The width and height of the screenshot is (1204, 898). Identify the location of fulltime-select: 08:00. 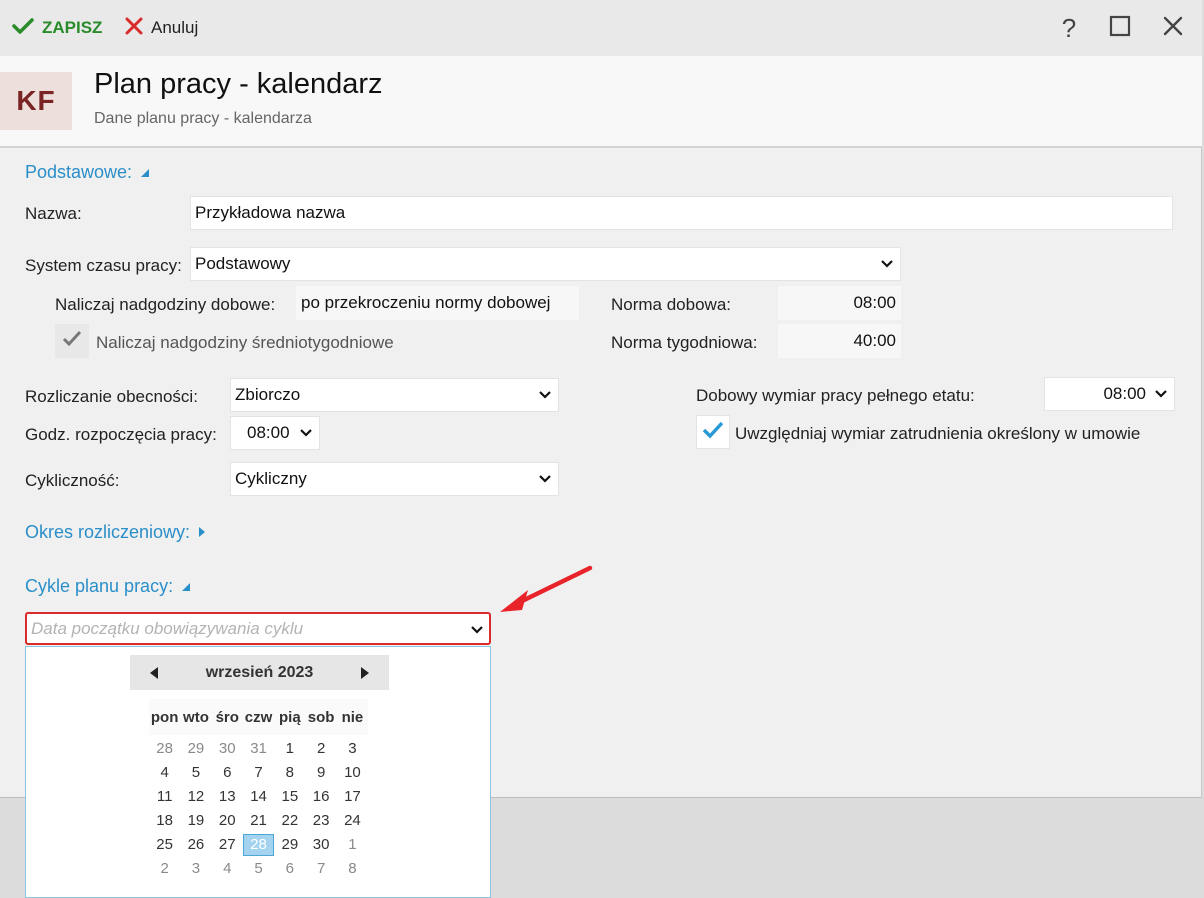
(1109, 394).